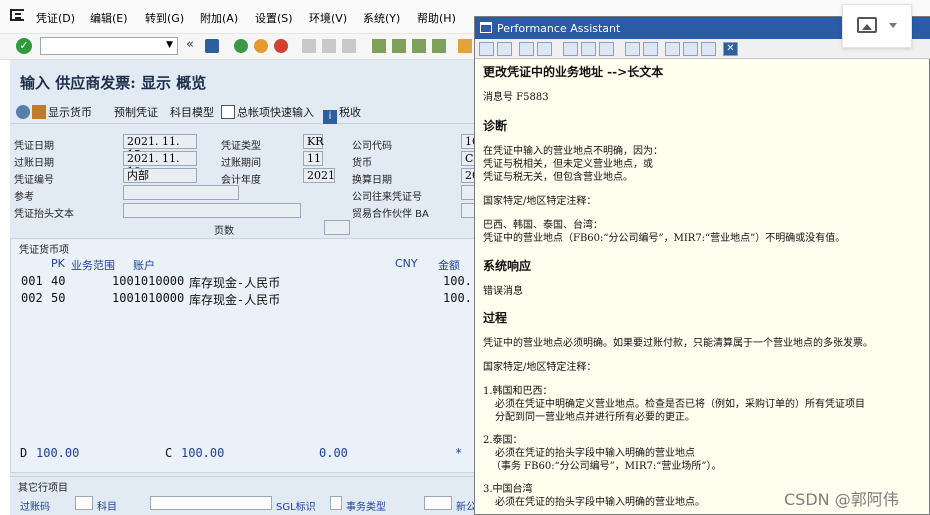 The image size is (930, 515). I want to click on credit-label: C, so click(169, 453).